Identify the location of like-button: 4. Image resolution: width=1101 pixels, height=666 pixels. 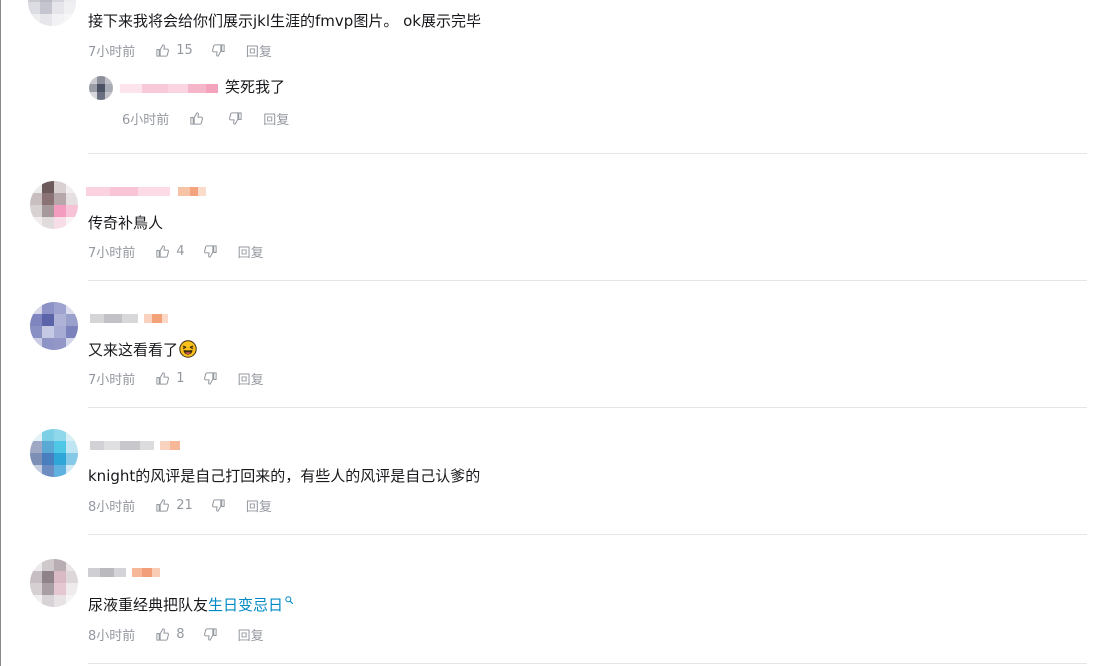
(170, 251).